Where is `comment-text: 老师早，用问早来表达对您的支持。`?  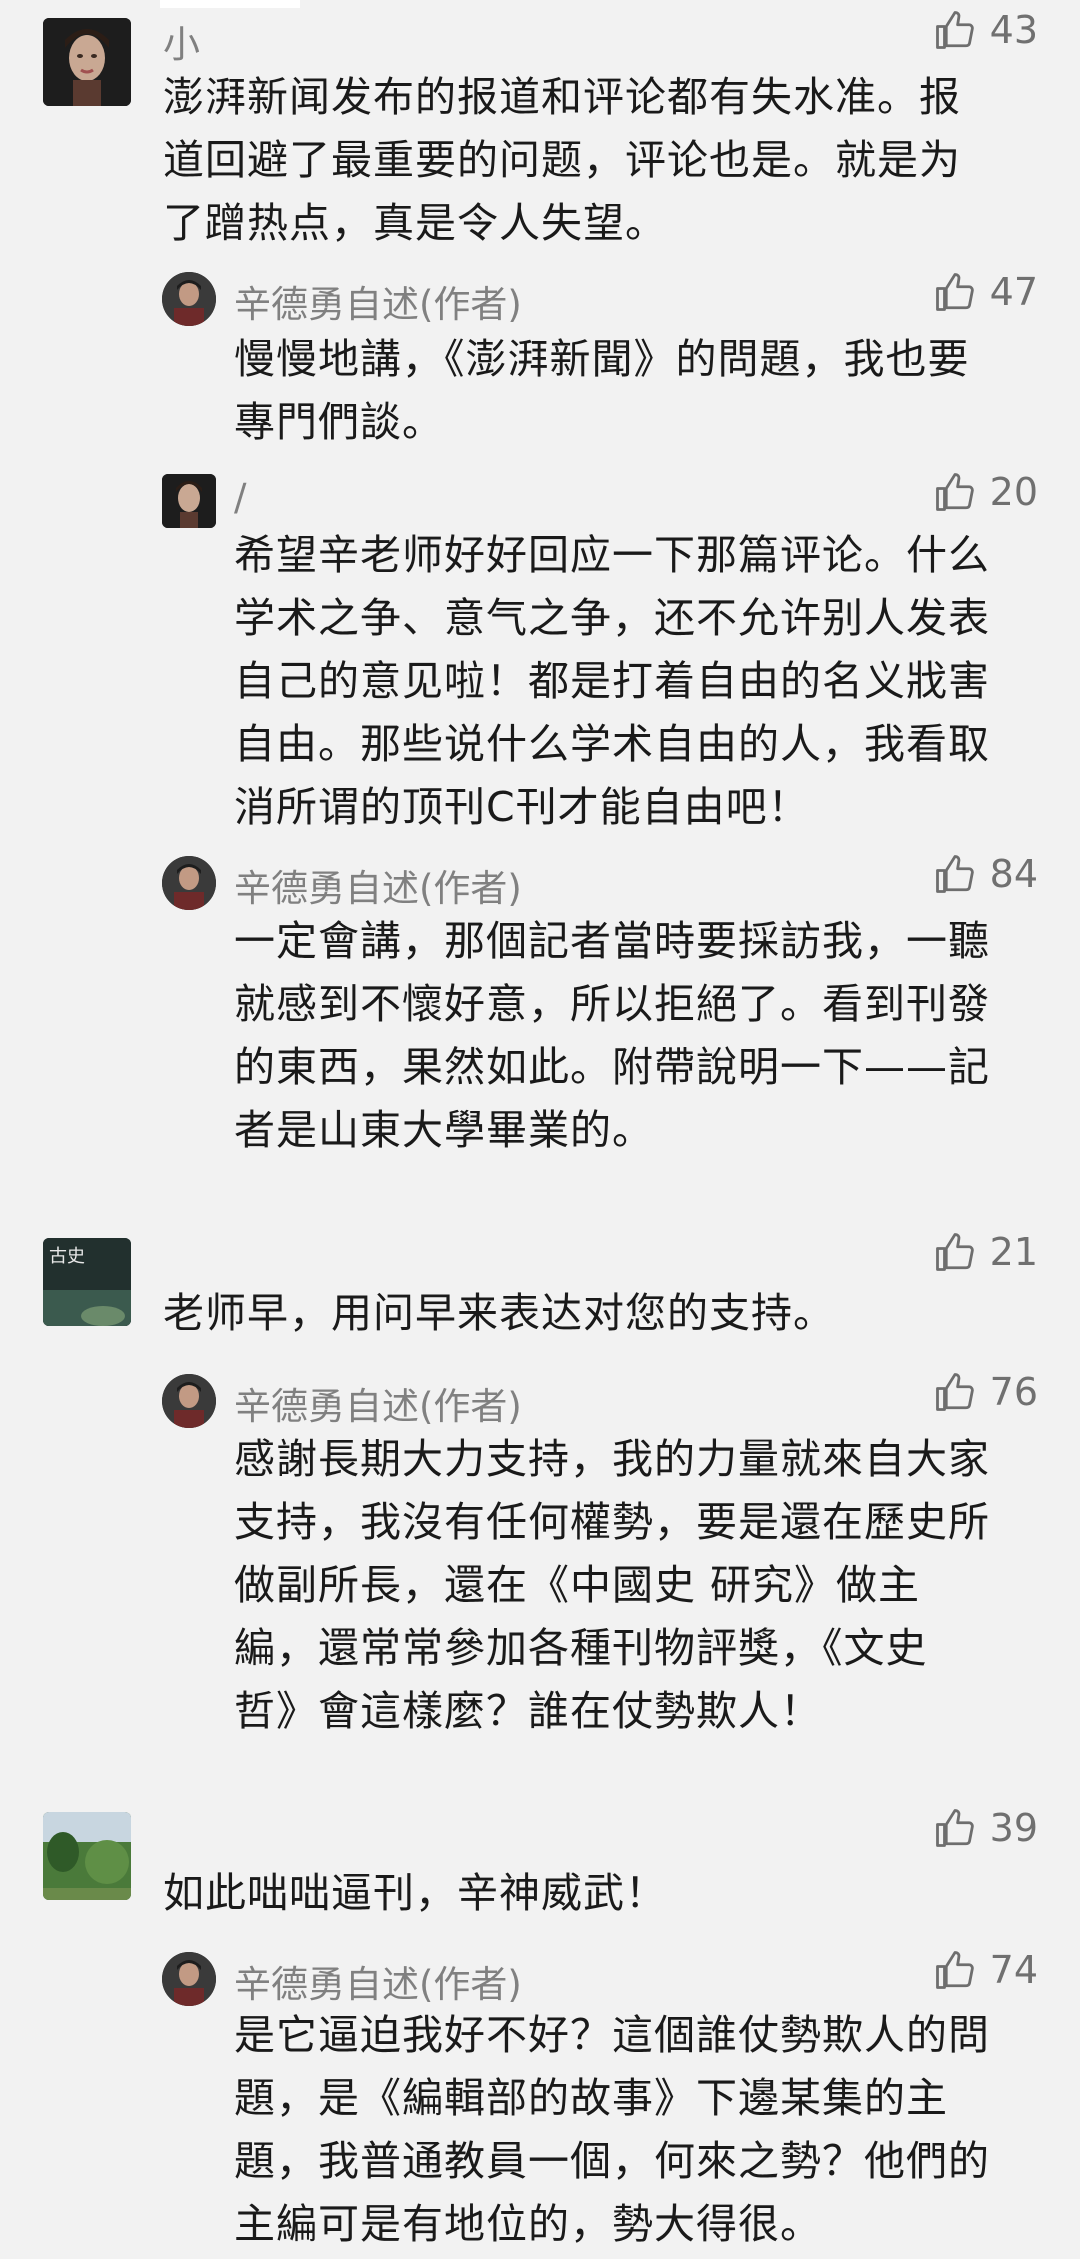 comment-text: 老师早，用问早来表达对您的支持。 is located at coordinates (499, 1313).